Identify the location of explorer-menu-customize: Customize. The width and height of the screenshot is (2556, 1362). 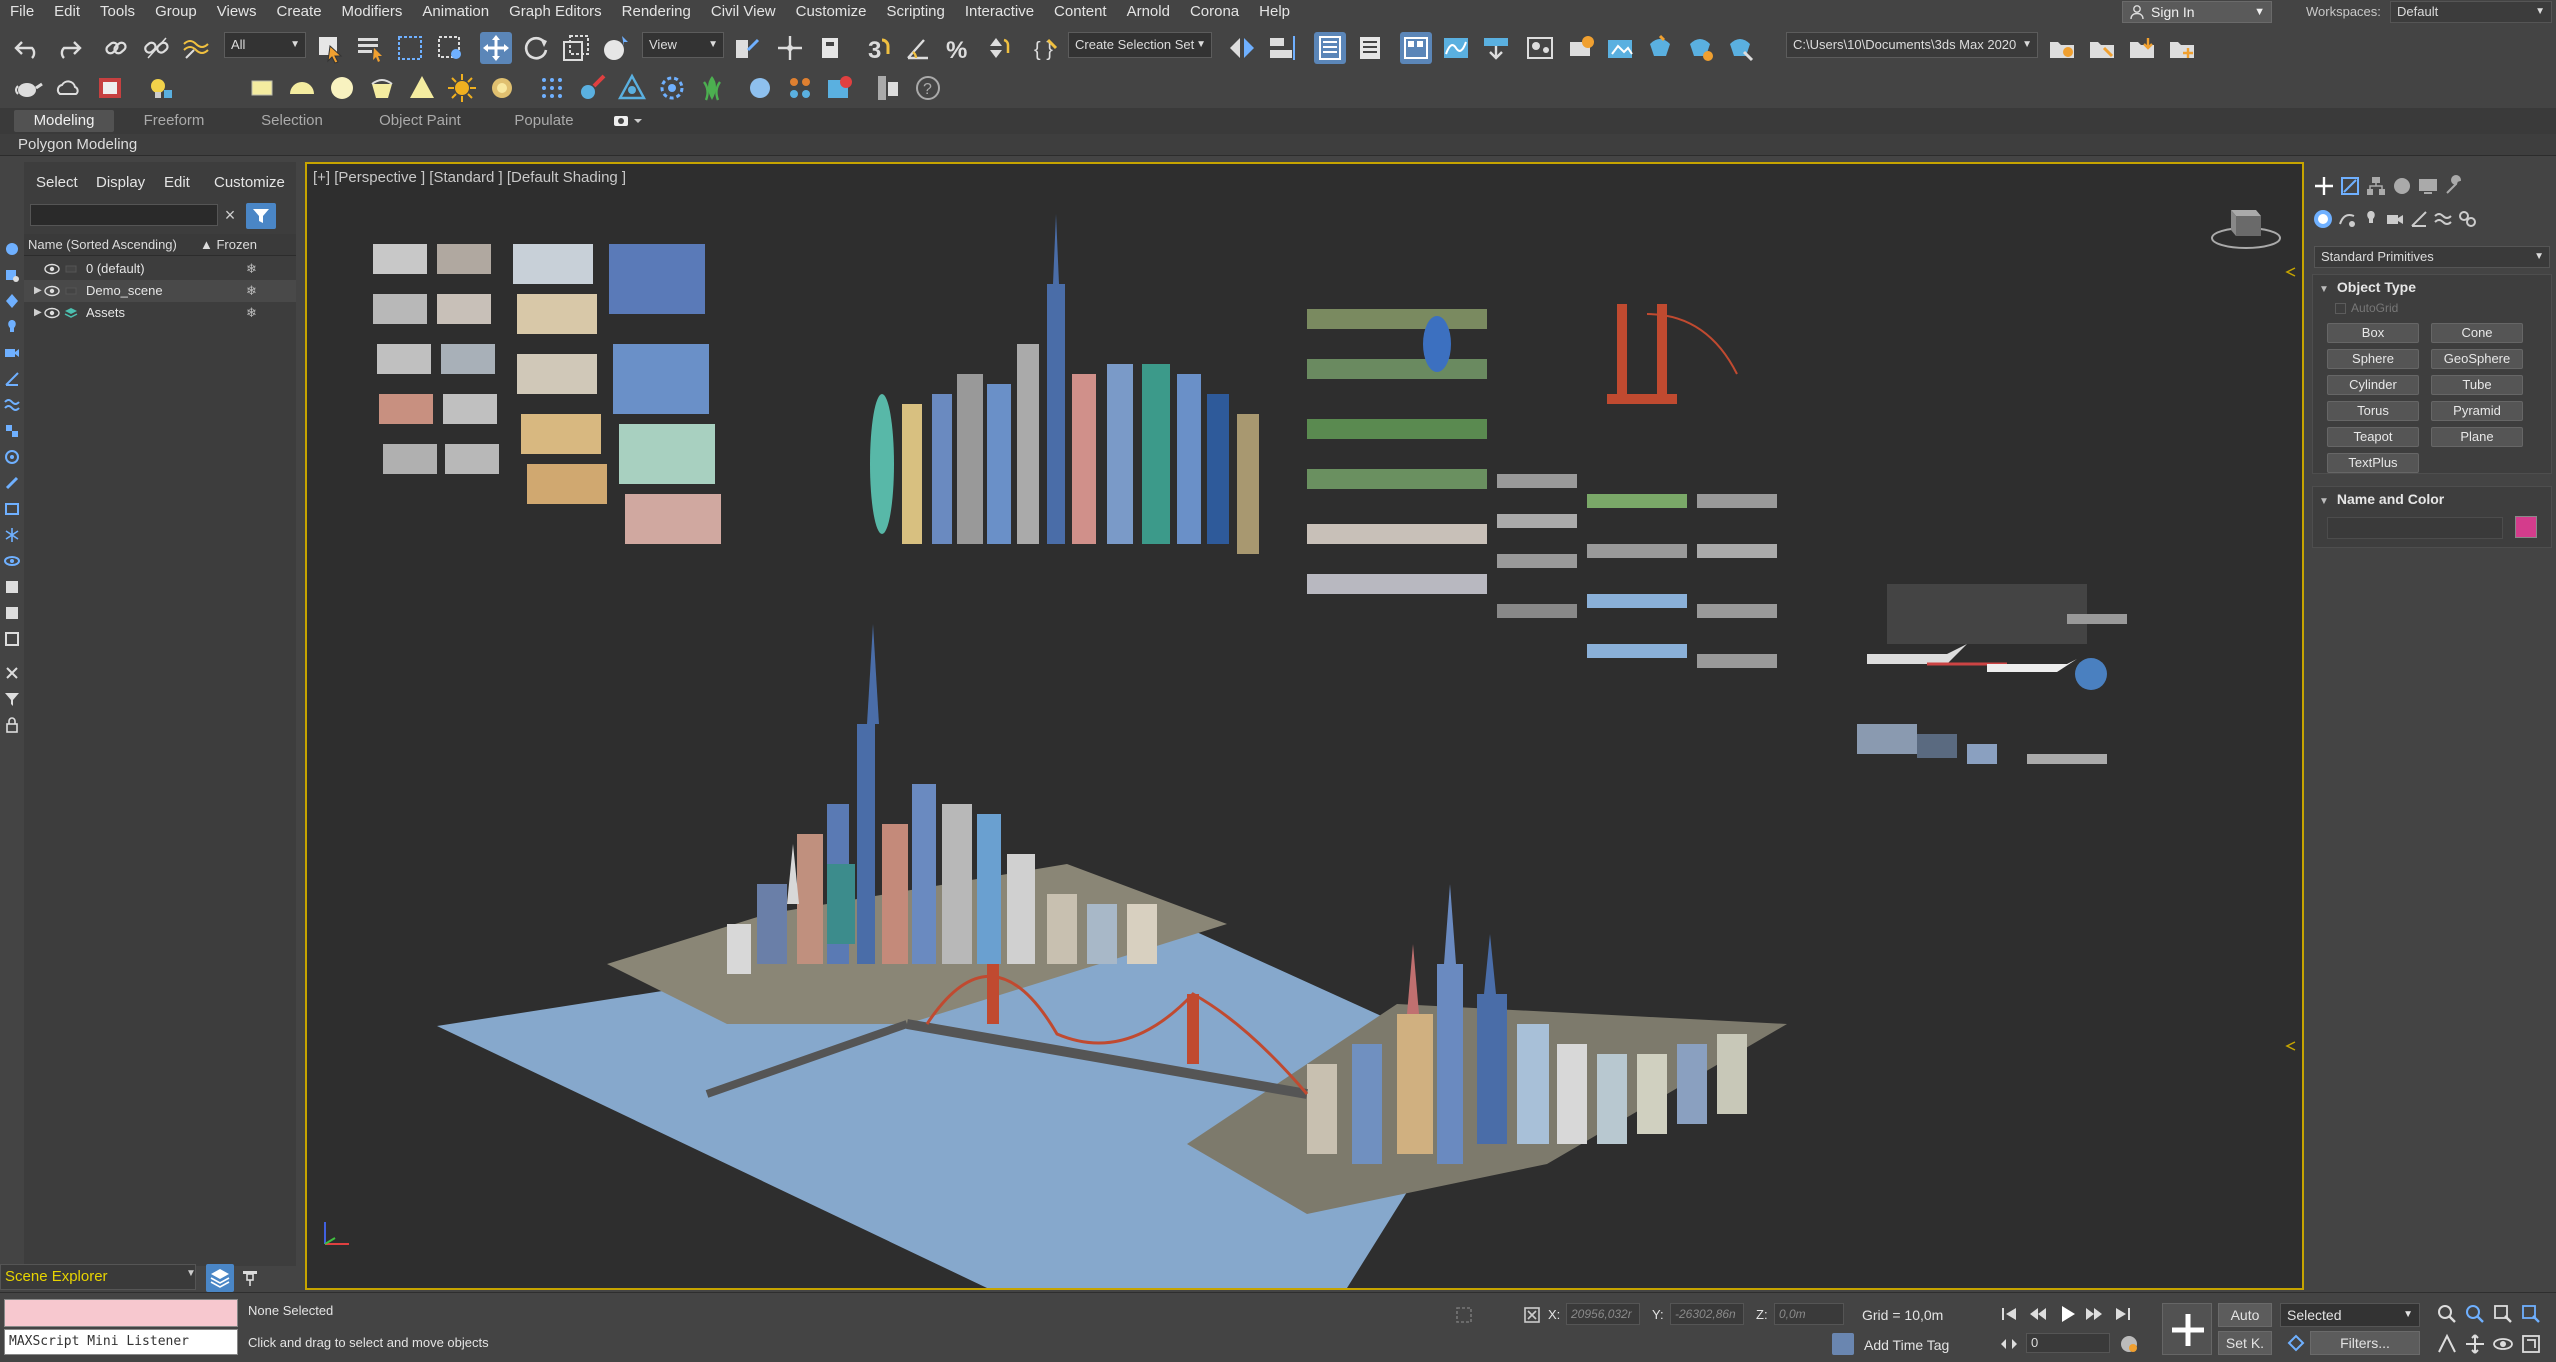
(249, 182).